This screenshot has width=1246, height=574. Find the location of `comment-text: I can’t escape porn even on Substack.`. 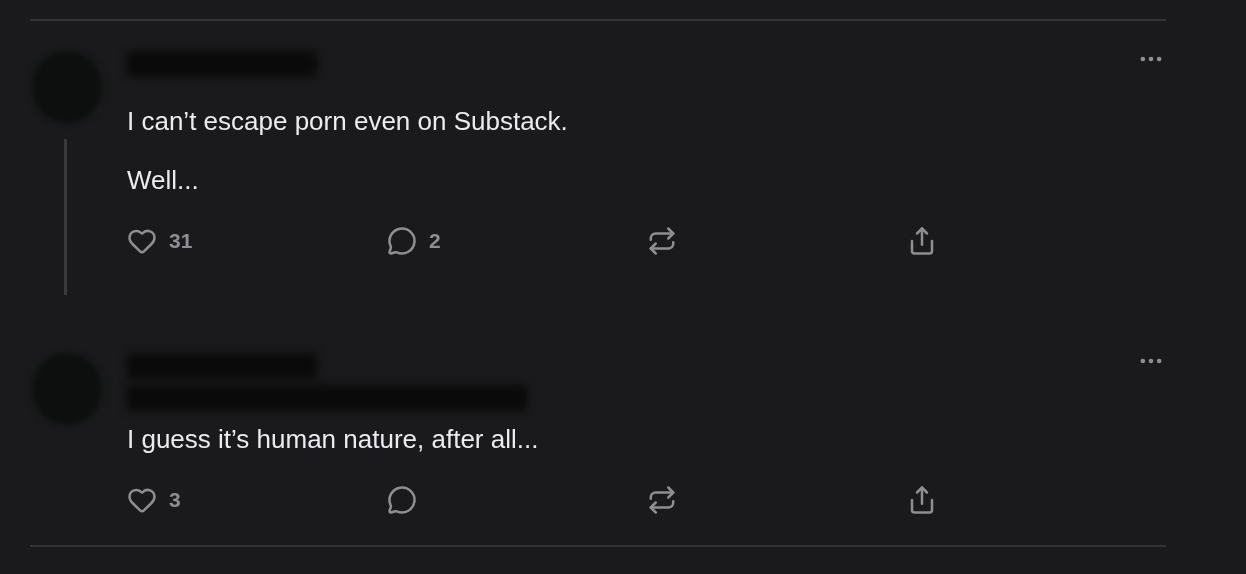

comment-text: I can’t escape porn even on Substack. is located at coordinates (348, 121).